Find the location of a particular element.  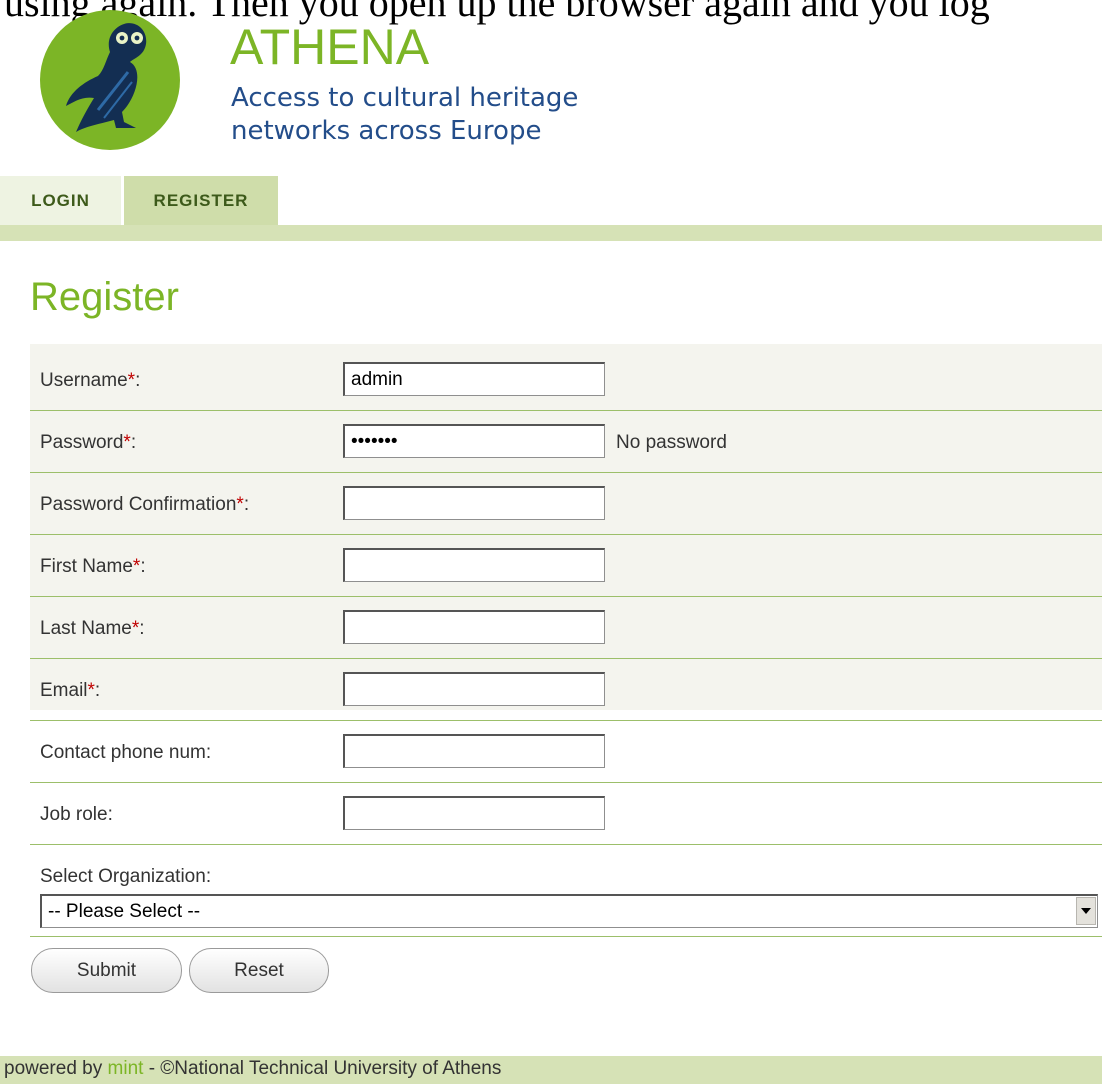

owl-logo-icon is located at coordinates (110, 80).